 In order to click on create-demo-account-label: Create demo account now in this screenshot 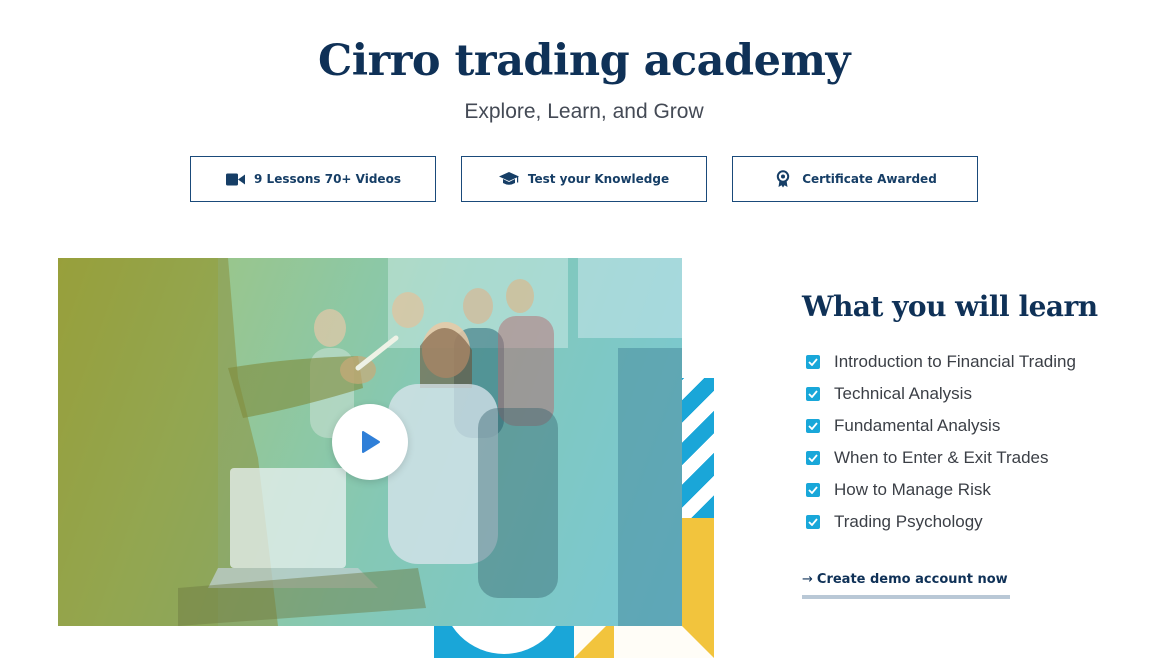, I will do `click(912, 579)`.